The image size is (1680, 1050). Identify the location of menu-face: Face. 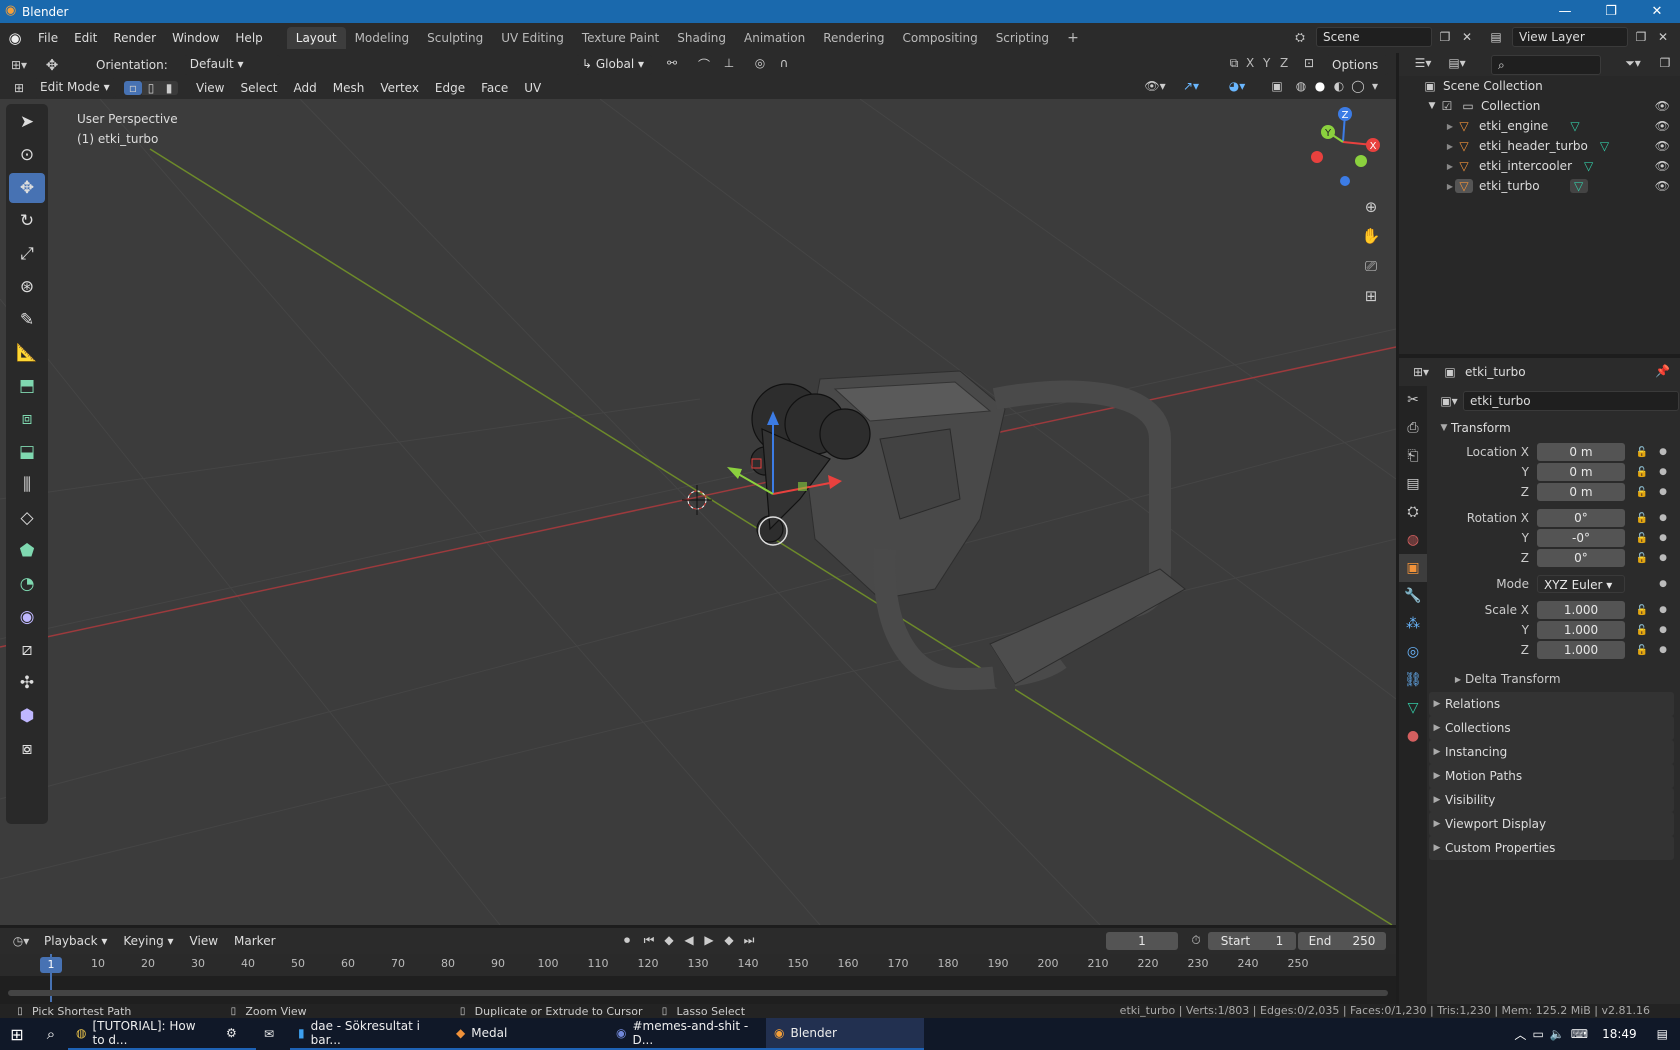
(494, 88).